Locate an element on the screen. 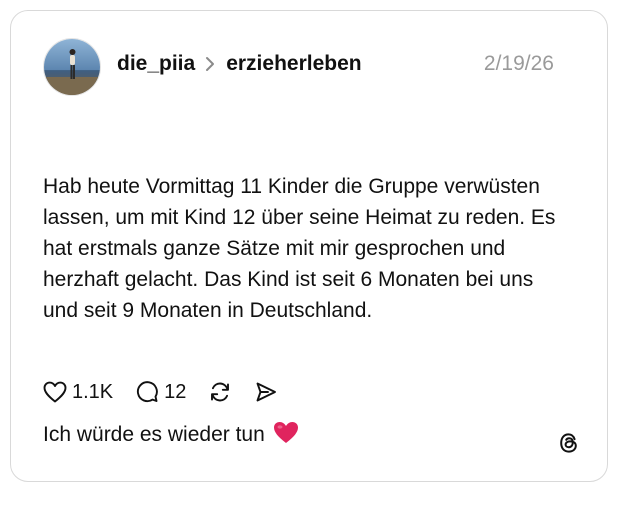 The width and height of the screenshot is (620, 512). red-heart-emoji-icon is located at coordinates (286, 433).